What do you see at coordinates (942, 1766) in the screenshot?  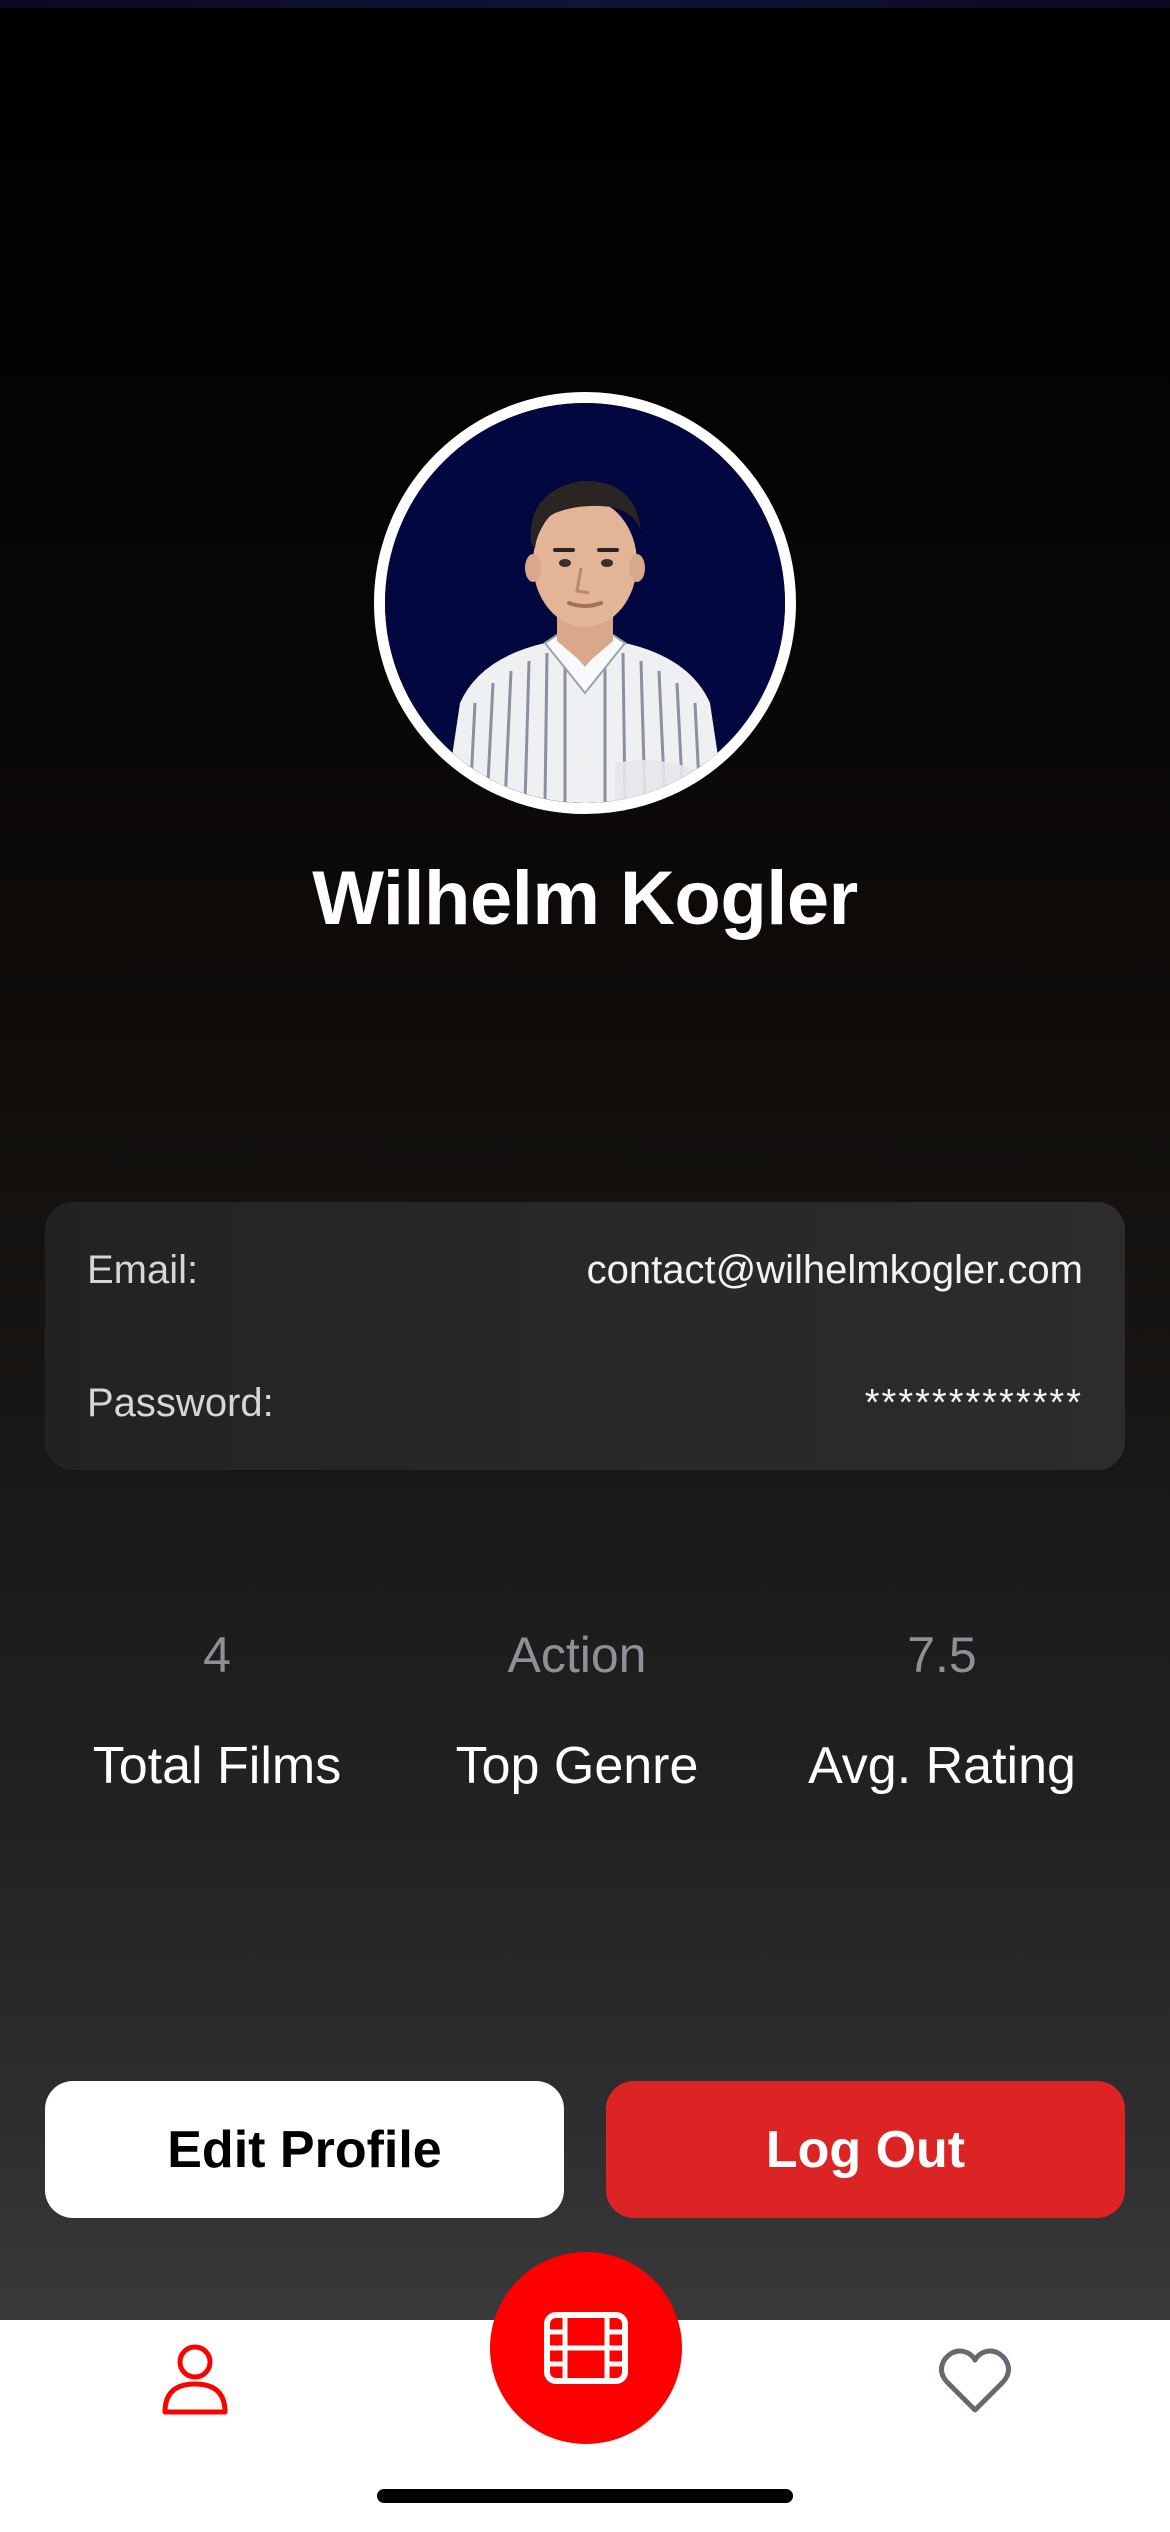 I see `stat-label: Avg. Rating` at bounding box center [942, 1766].